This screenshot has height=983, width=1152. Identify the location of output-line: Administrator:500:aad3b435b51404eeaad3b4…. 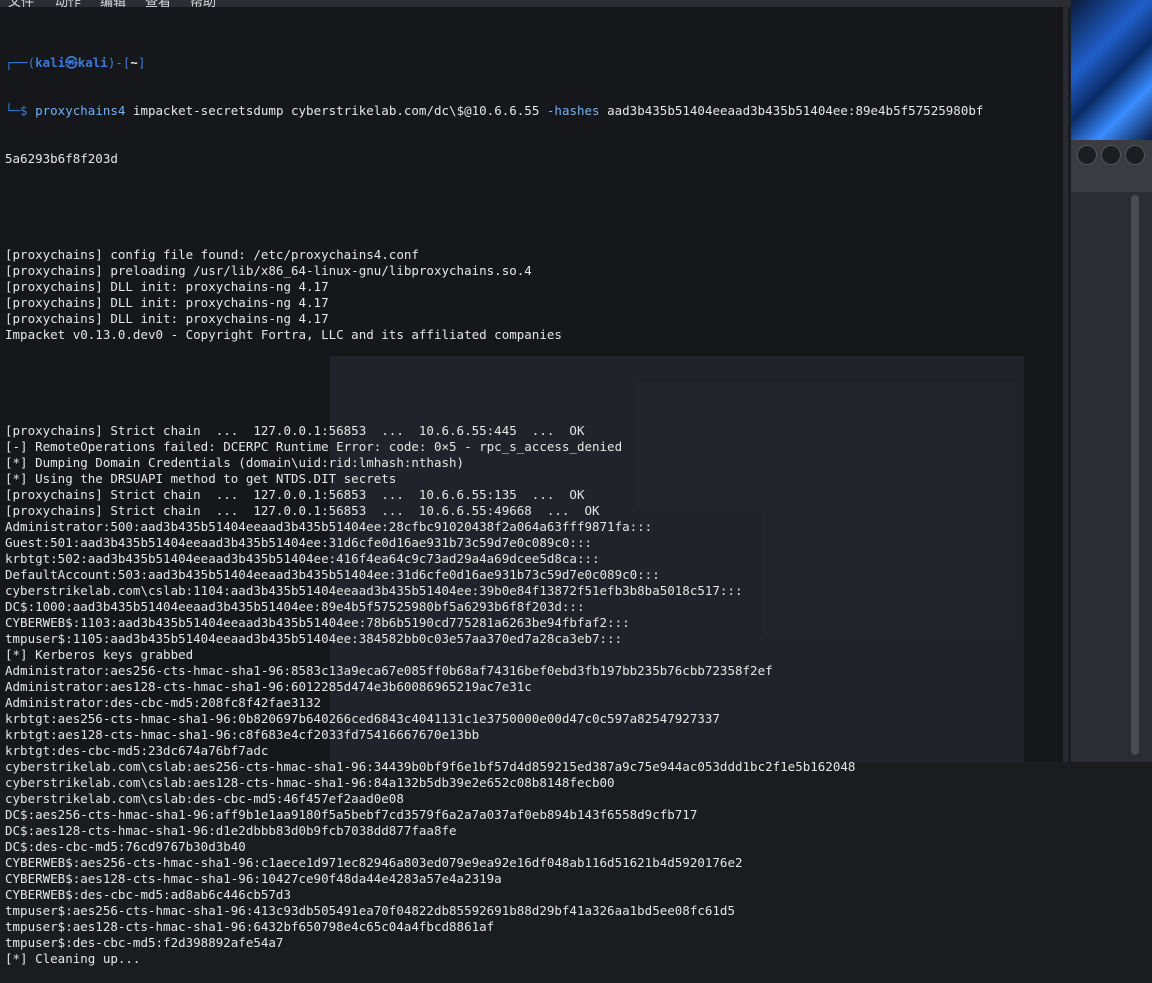
(329, 526).